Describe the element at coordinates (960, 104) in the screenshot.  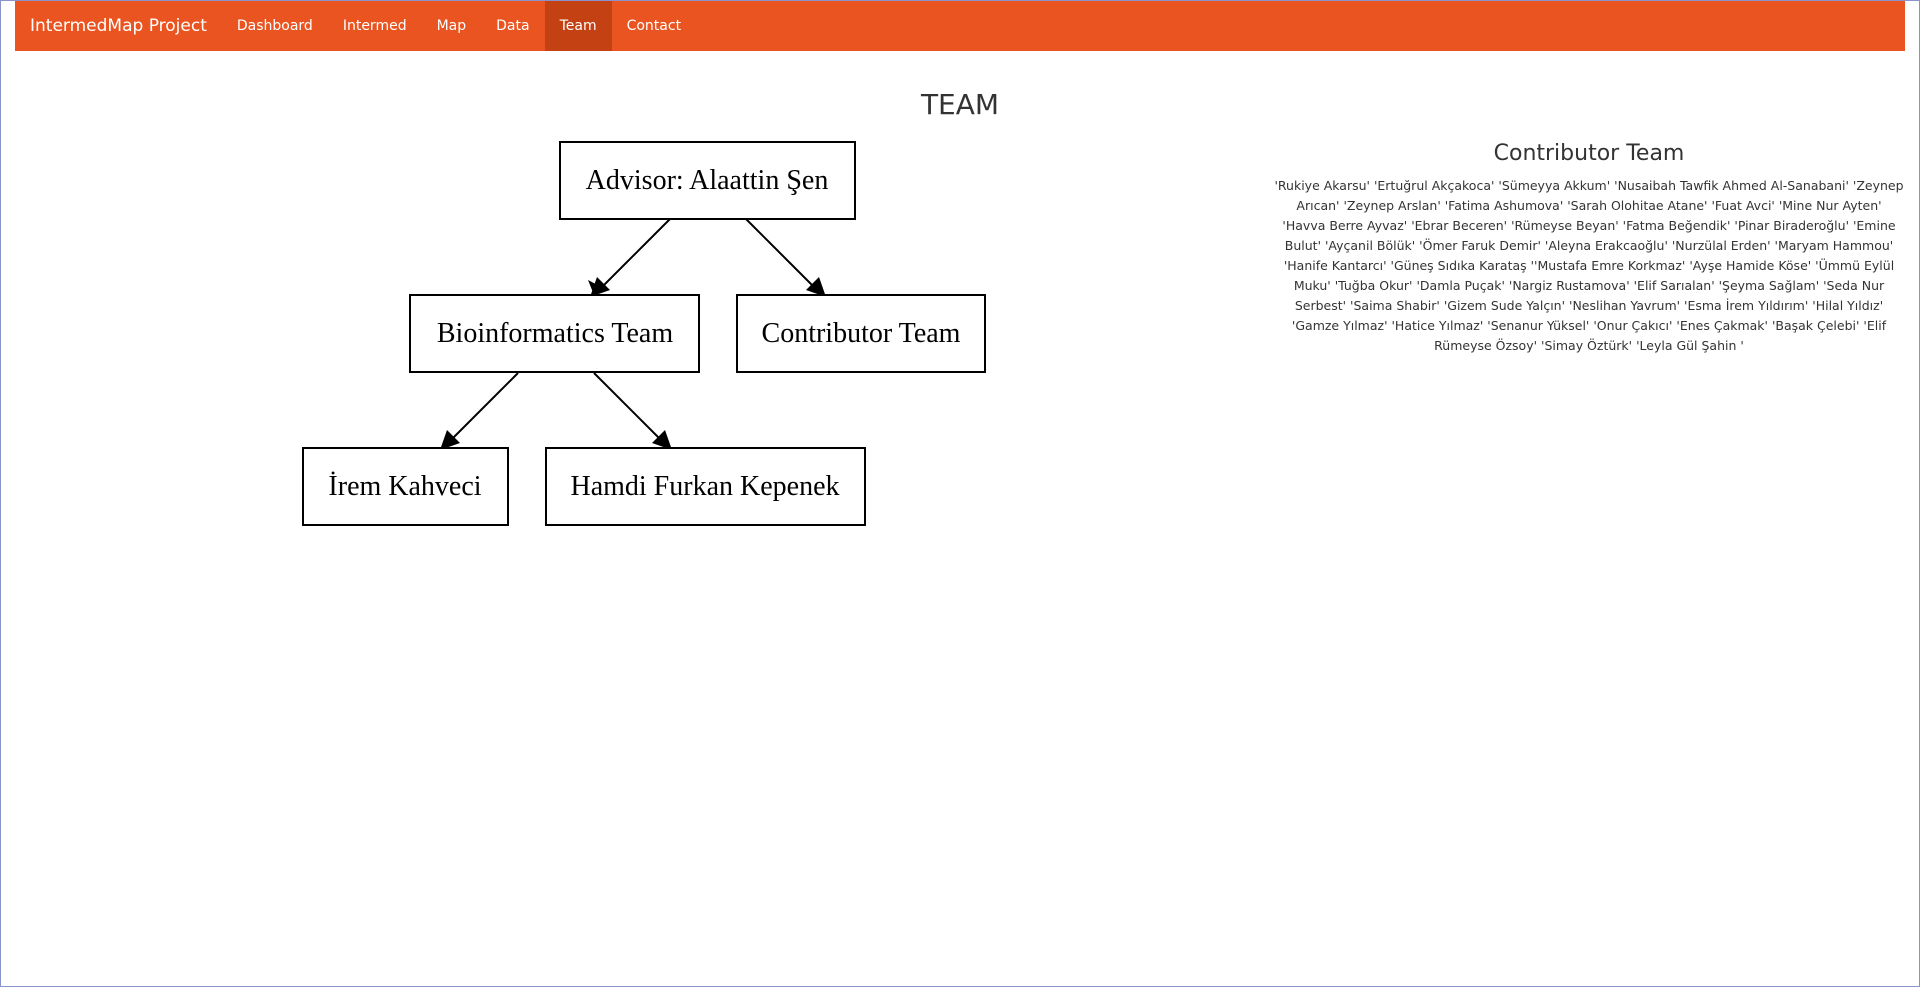
I see `page-title: TEAM` at that location.